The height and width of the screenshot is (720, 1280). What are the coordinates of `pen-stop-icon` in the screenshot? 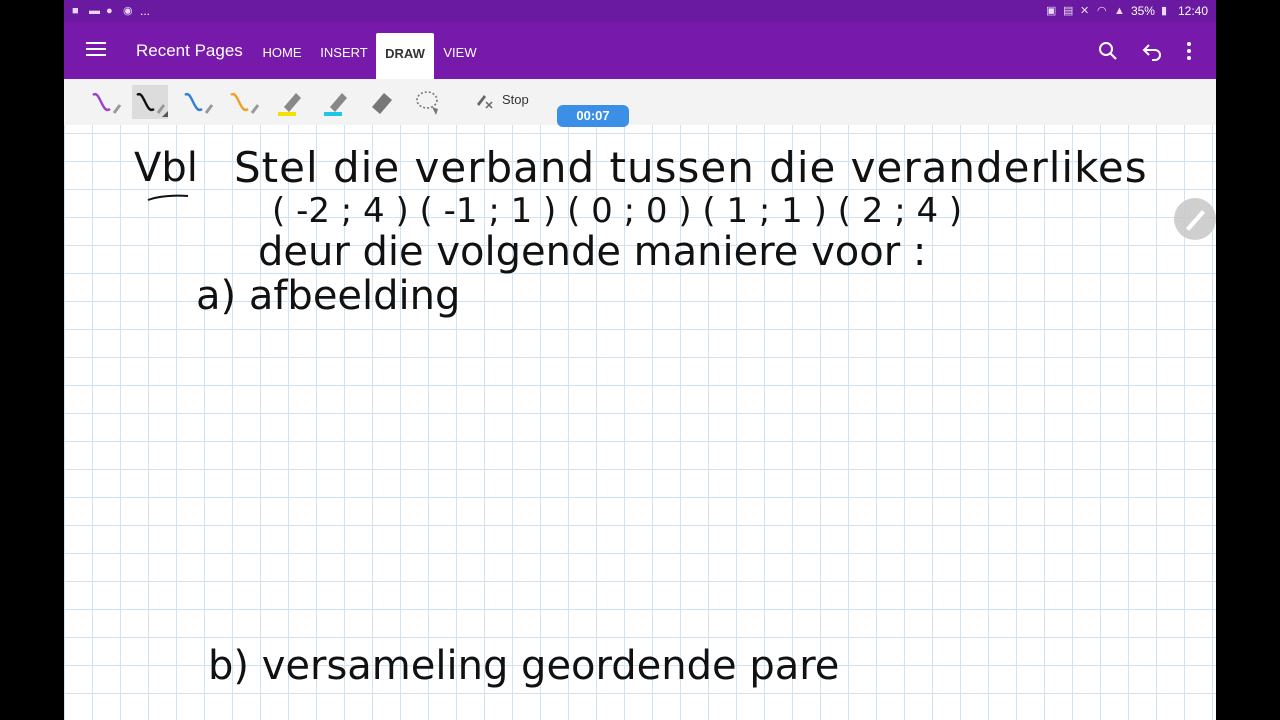 It's located at (485, 102).